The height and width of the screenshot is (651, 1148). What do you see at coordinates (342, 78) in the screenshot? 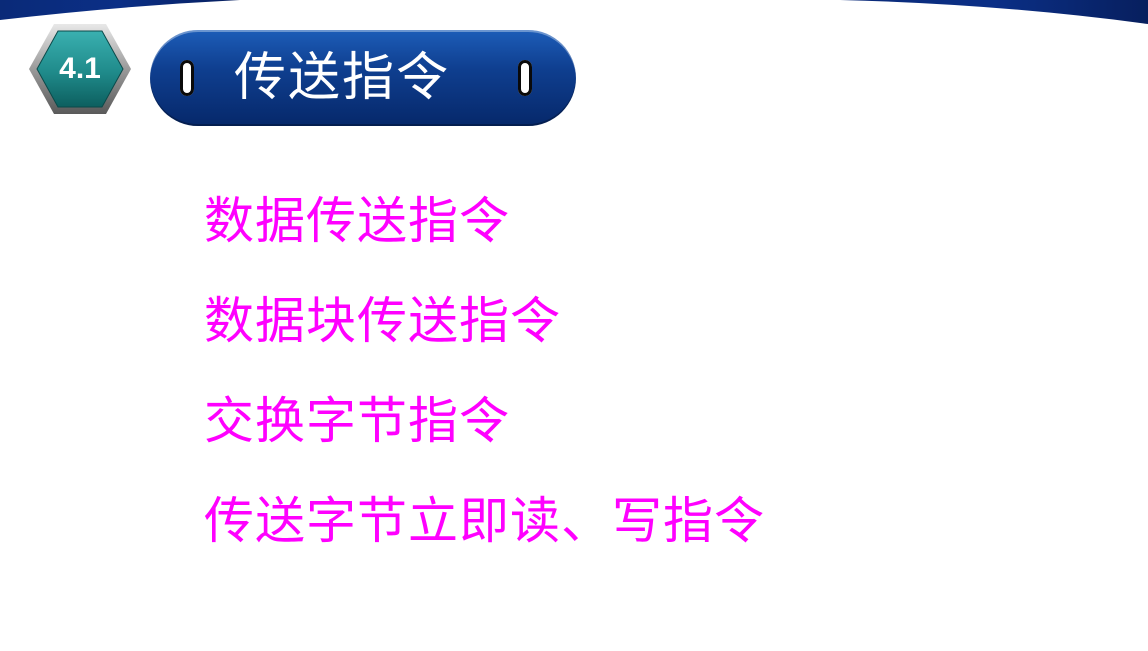
I see `slide-title: 传送指令` at bounding box center [342, 78].